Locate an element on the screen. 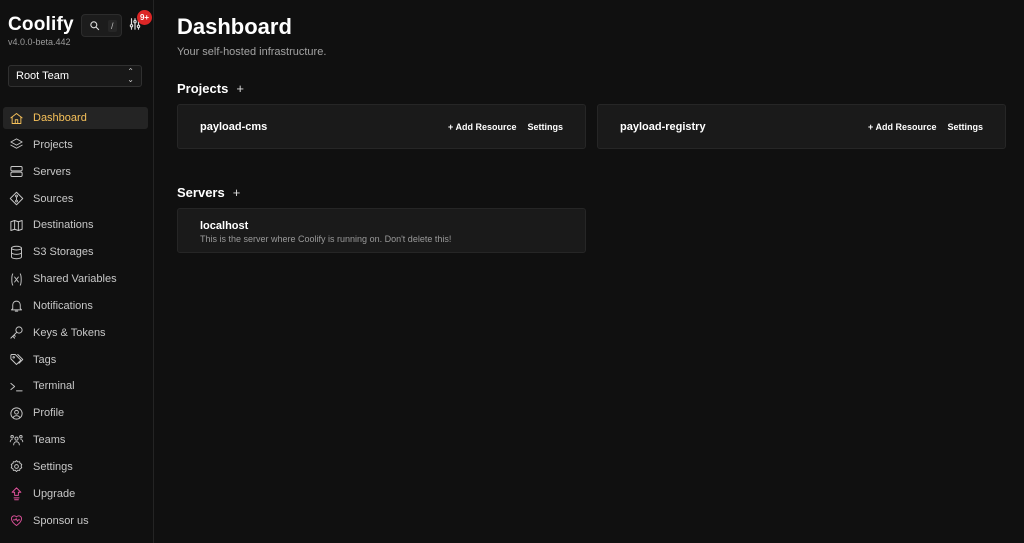  terminal-icon is located at coordinates (16, 387).